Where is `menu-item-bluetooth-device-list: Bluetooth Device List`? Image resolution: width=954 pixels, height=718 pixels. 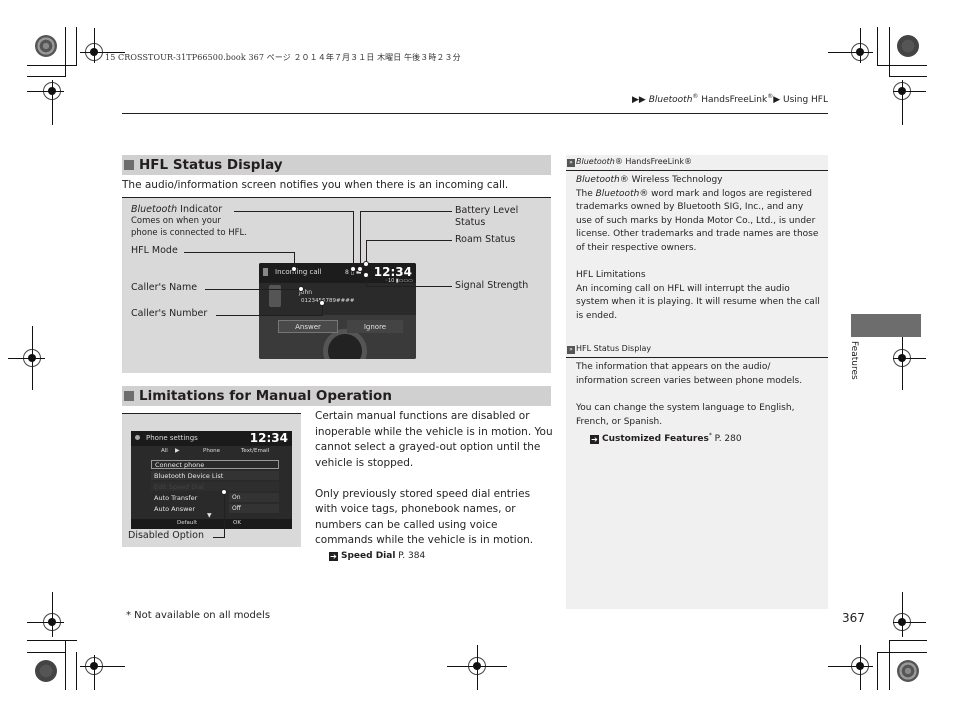
menu-item-bluetooth-device-list: Bluetooth Device List is located at coordinates (215, 475).